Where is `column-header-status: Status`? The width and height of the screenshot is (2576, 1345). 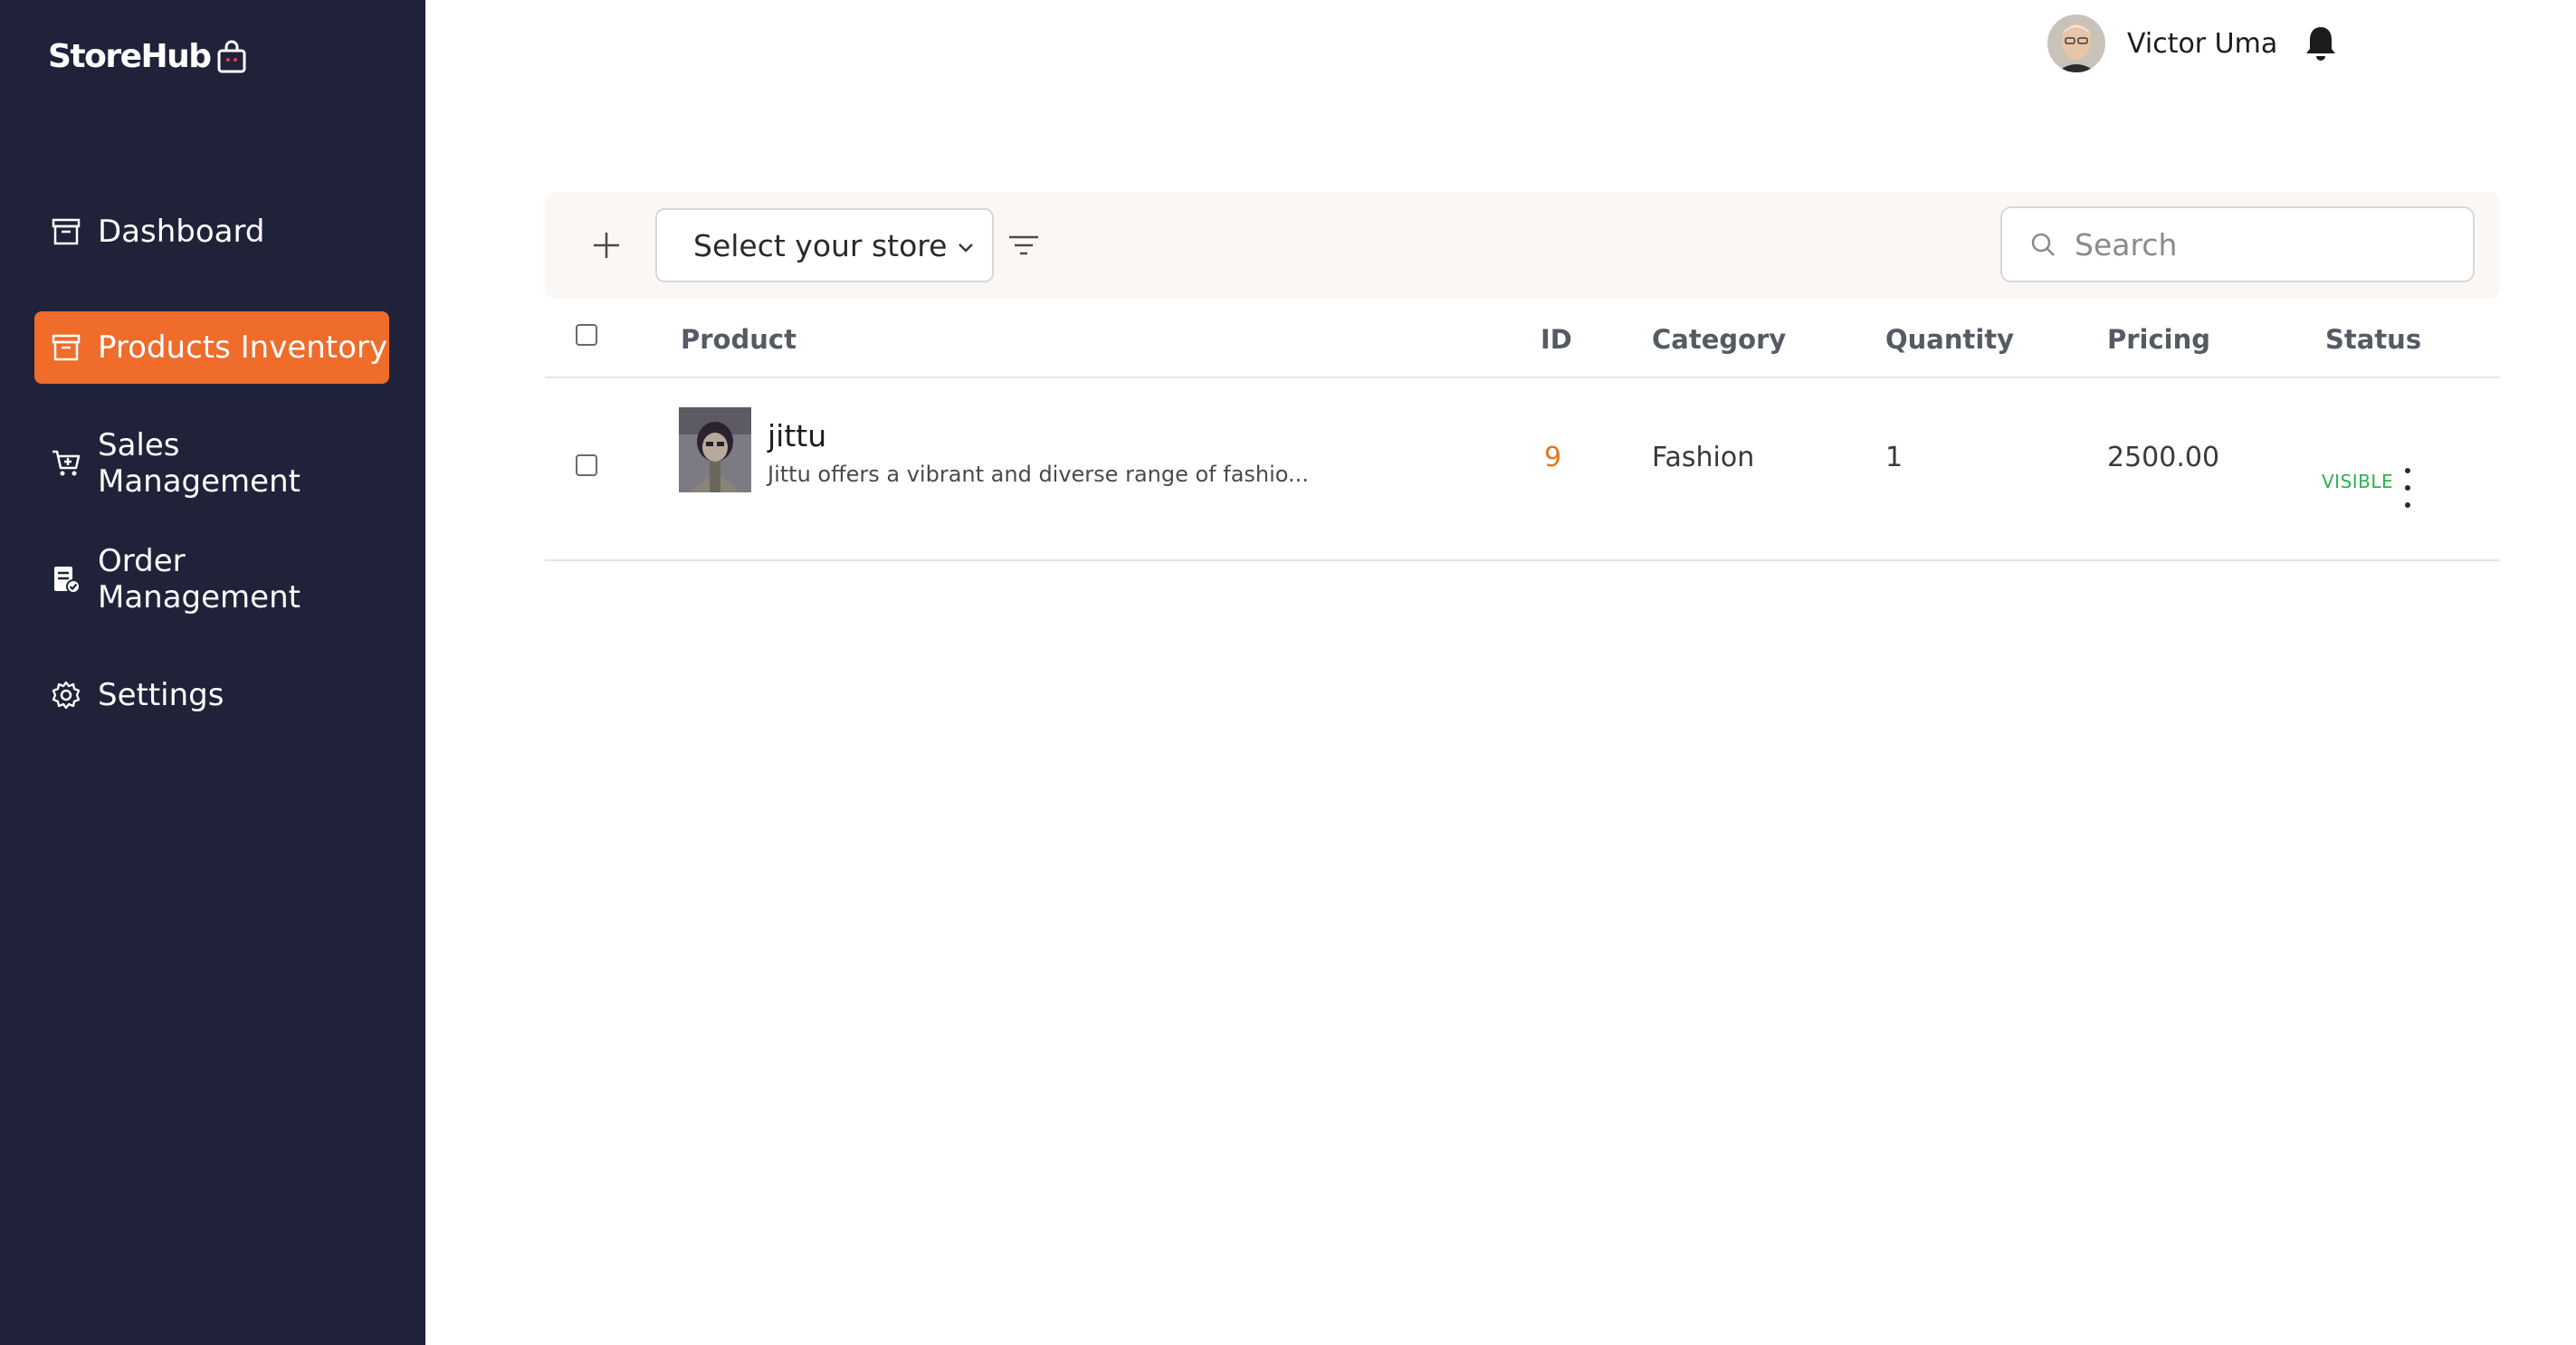 column-header-status: Status is located at coordinates (2373, 339).